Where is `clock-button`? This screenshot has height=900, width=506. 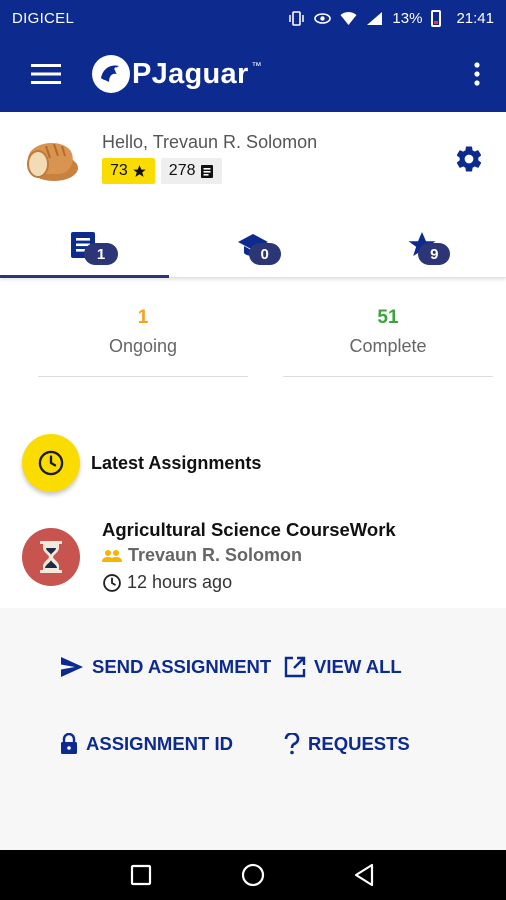 clock-button is located at coordinates (51, 463).